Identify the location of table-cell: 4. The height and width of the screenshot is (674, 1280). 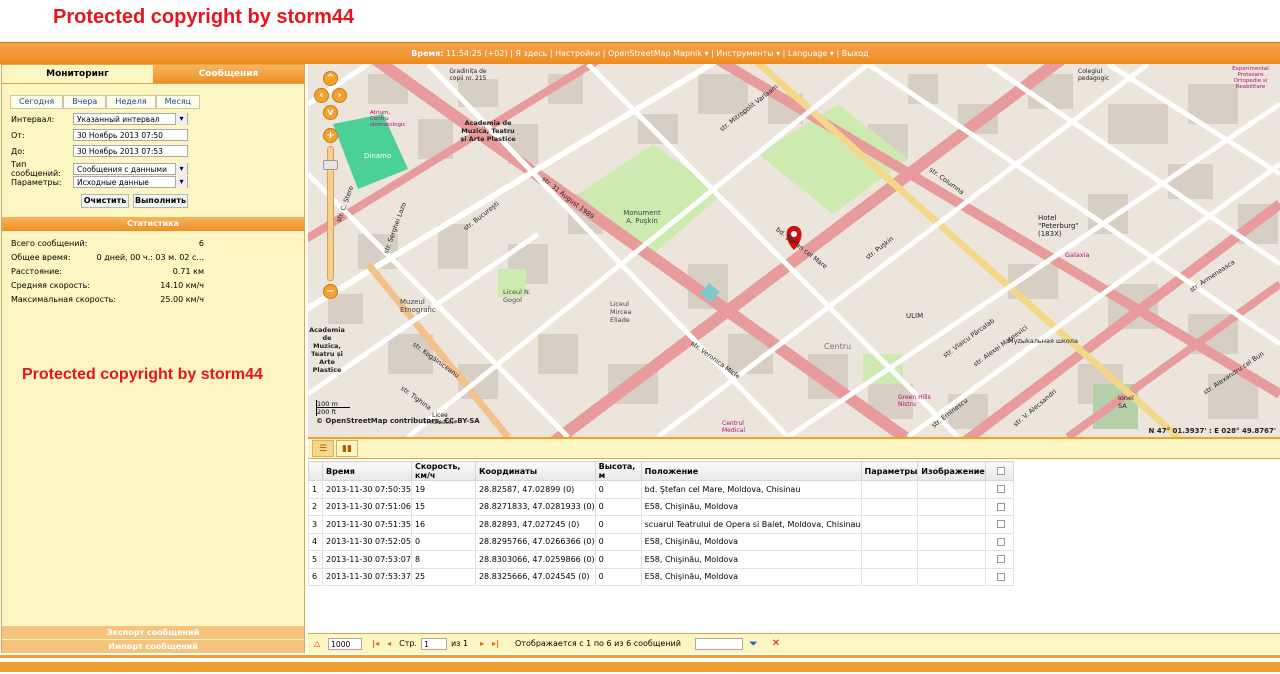
(315, 541).